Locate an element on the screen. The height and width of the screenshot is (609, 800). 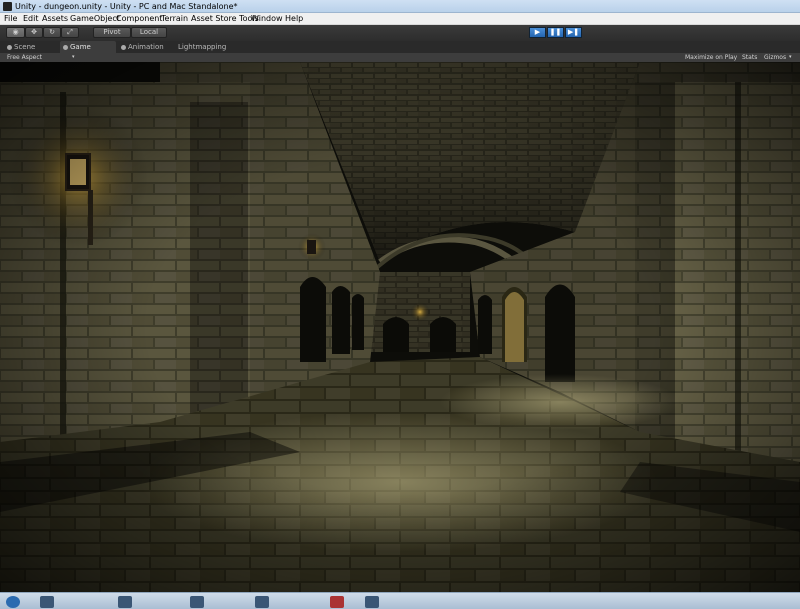
tab-scene-label: Scene is located at coordinates (25, 47).